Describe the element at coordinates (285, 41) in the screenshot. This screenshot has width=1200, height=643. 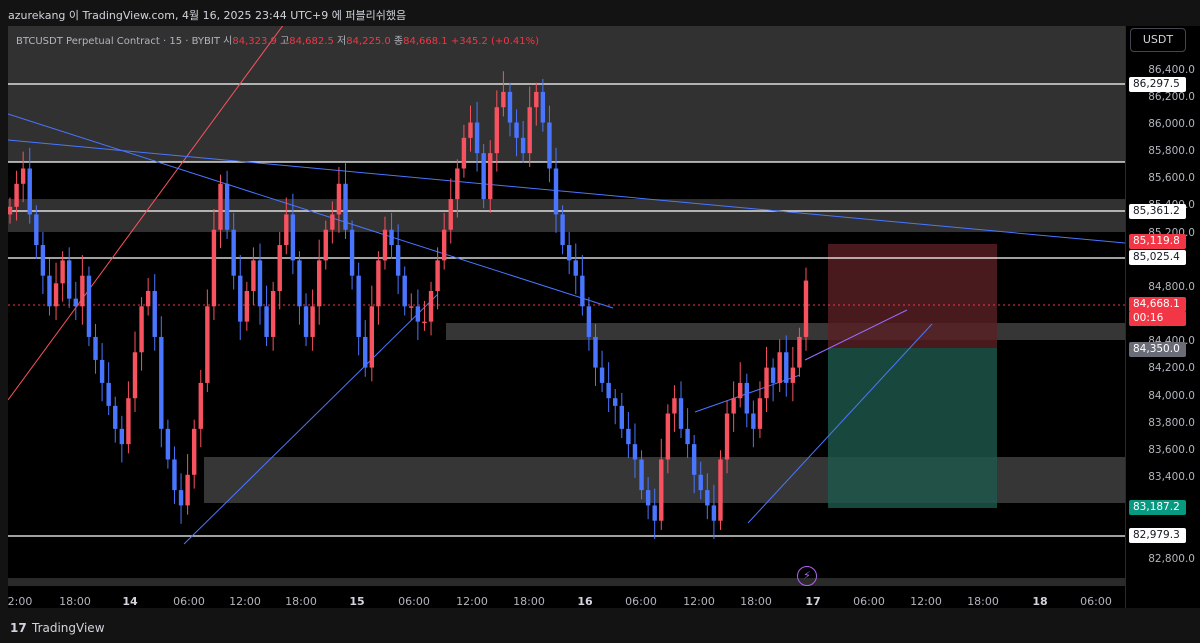
I see `high-label: 고` at that location.